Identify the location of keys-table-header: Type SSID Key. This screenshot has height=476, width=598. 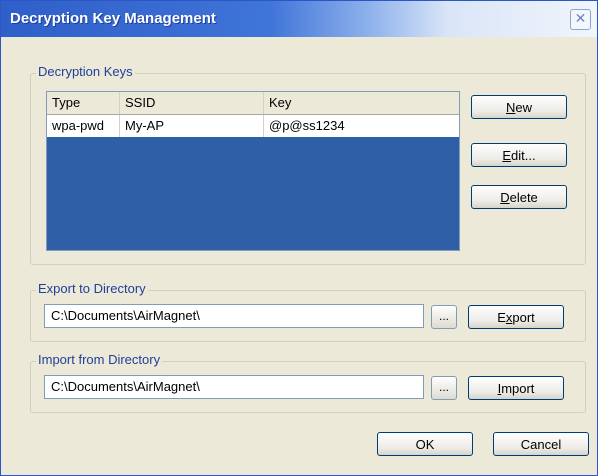
(253, 103).